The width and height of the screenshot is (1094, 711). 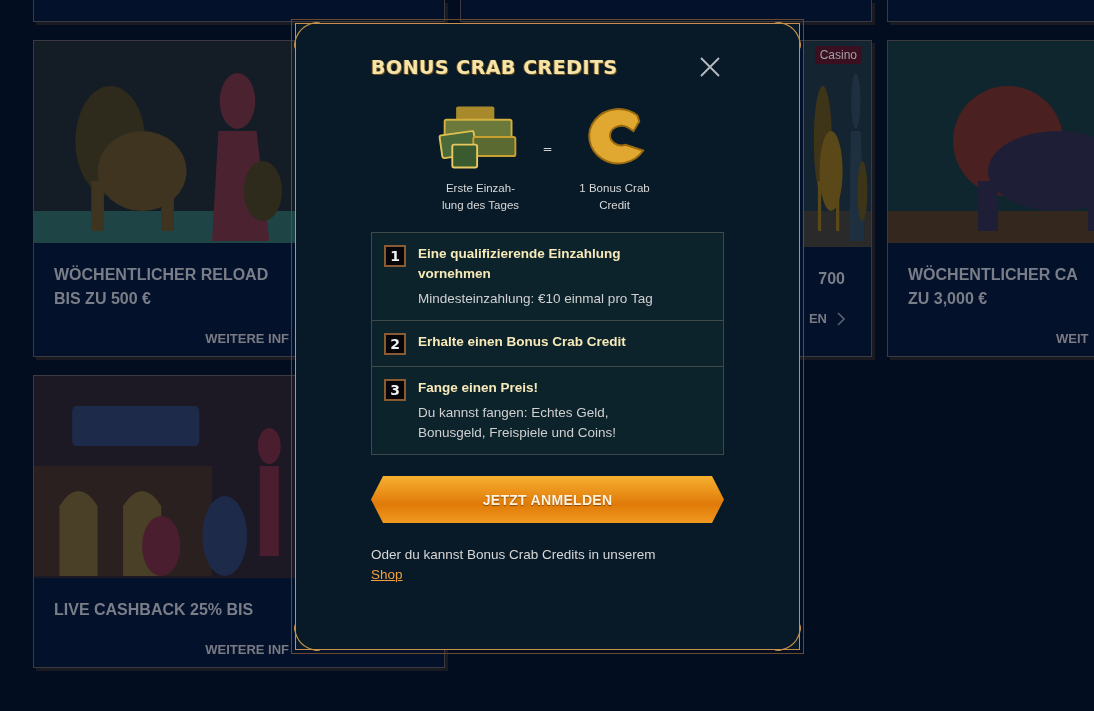 I want to click on step-number: 3, so click(x=395, y=390).